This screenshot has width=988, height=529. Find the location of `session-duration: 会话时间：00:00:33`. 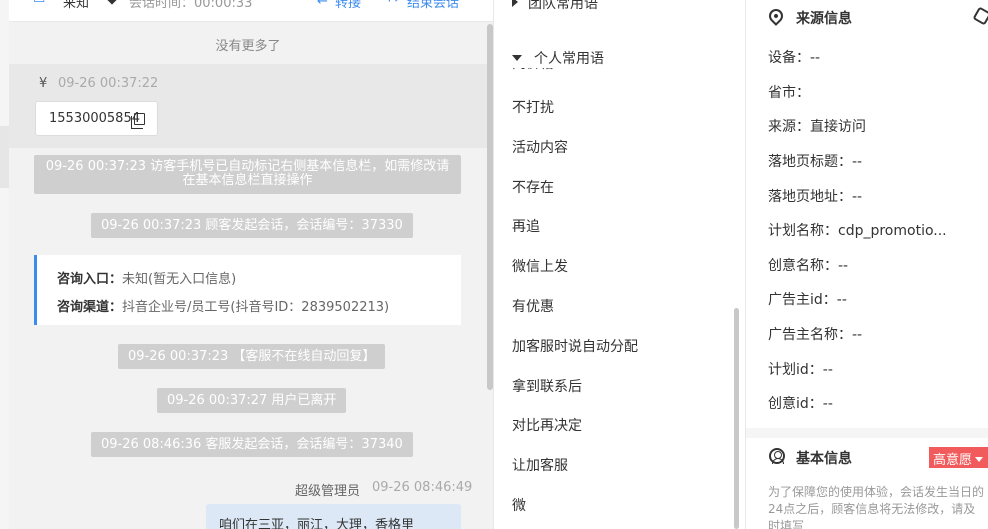

session-duration: 会话时间：00:00:33 is located at coordinates (191, 5).